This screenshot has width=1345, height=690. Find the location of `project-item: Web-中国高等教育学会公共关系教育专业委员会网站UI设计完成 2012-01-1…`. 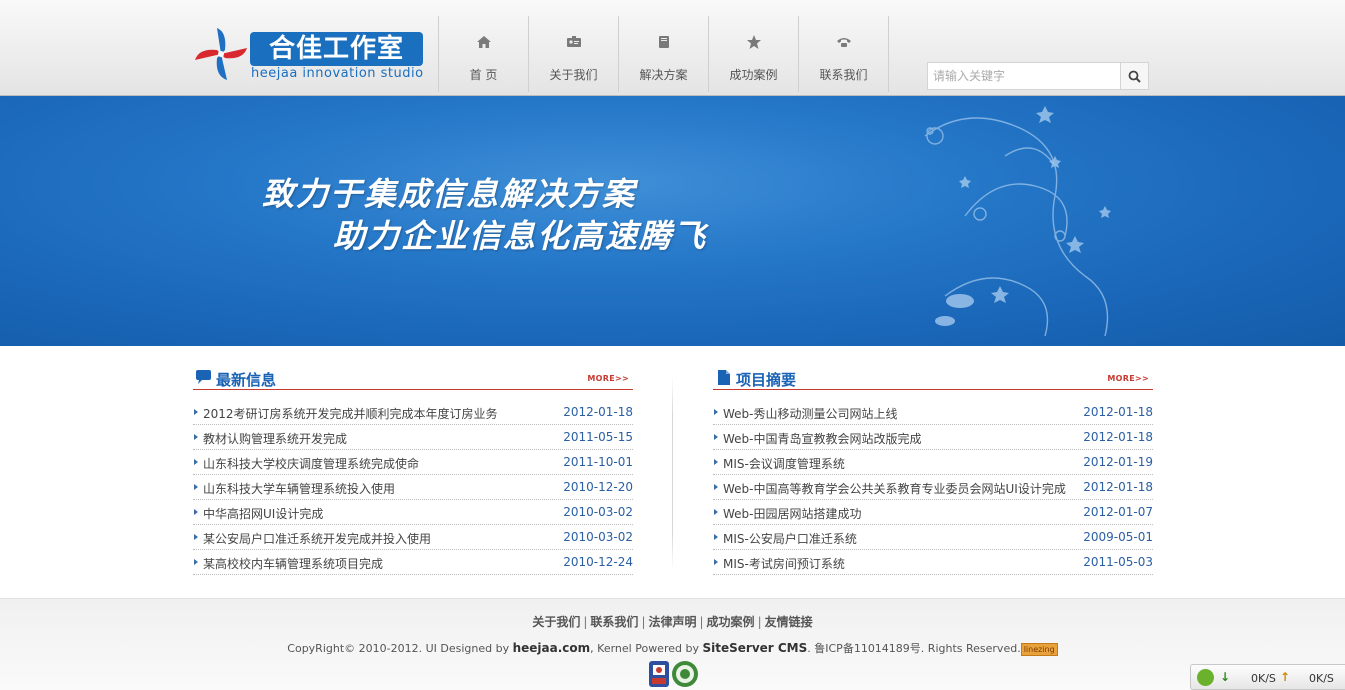

project-item: Web-中国高等教育学会公共关系教育专业委员会网站UI设计完成 2012-01-1… is located at coordinates (933, 487).